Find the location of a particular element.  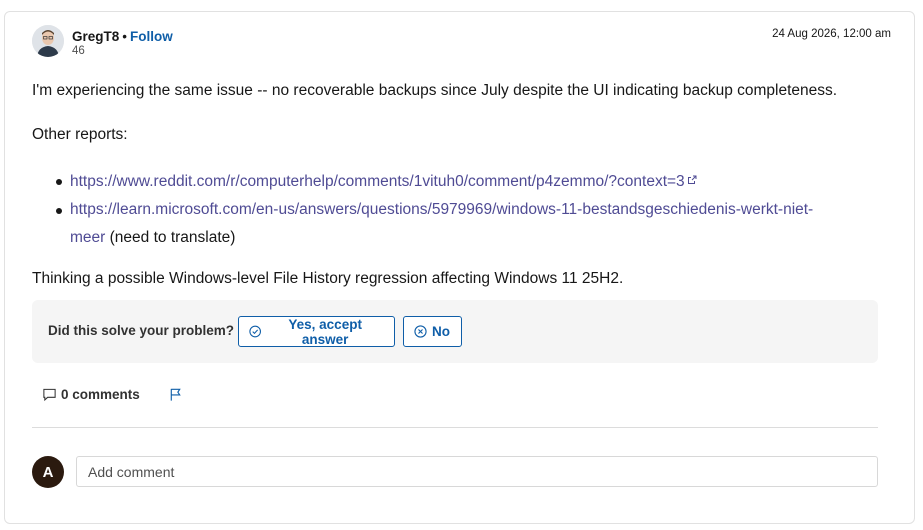

comment-icon is located at coordinates (49, 395).